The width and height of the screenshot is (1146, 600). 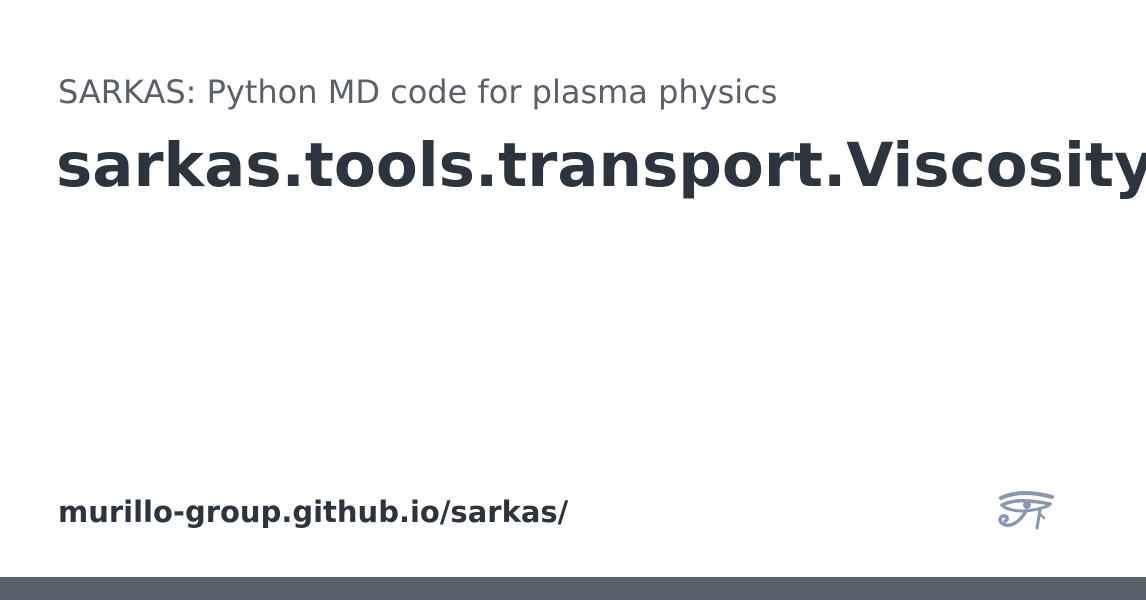 I want to click on page-title: sarkas.tools.transport.Viscosity, so click(x=601, y=165).